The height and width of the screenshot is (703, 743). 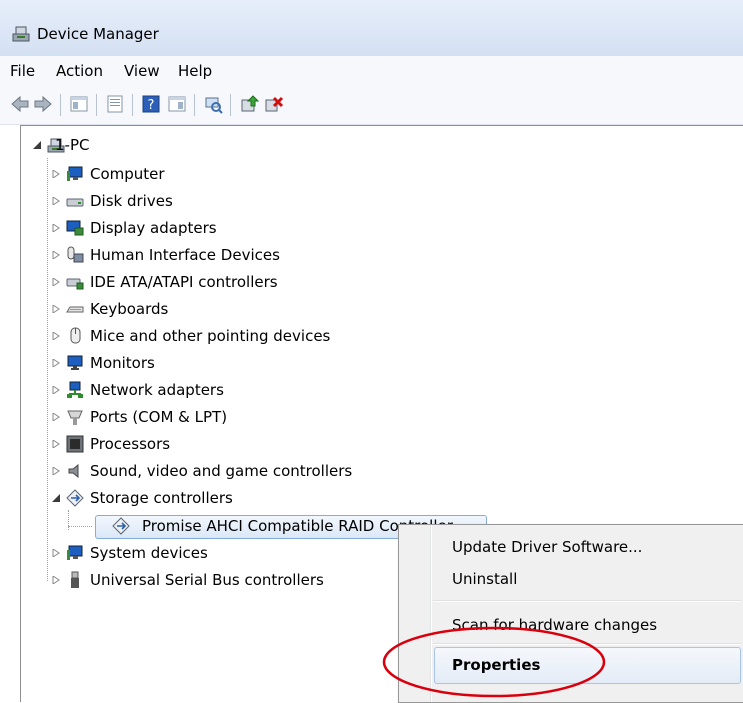 I want to click on tree-item-label: Ports (COM & LPT), so click(x=159, y=417).